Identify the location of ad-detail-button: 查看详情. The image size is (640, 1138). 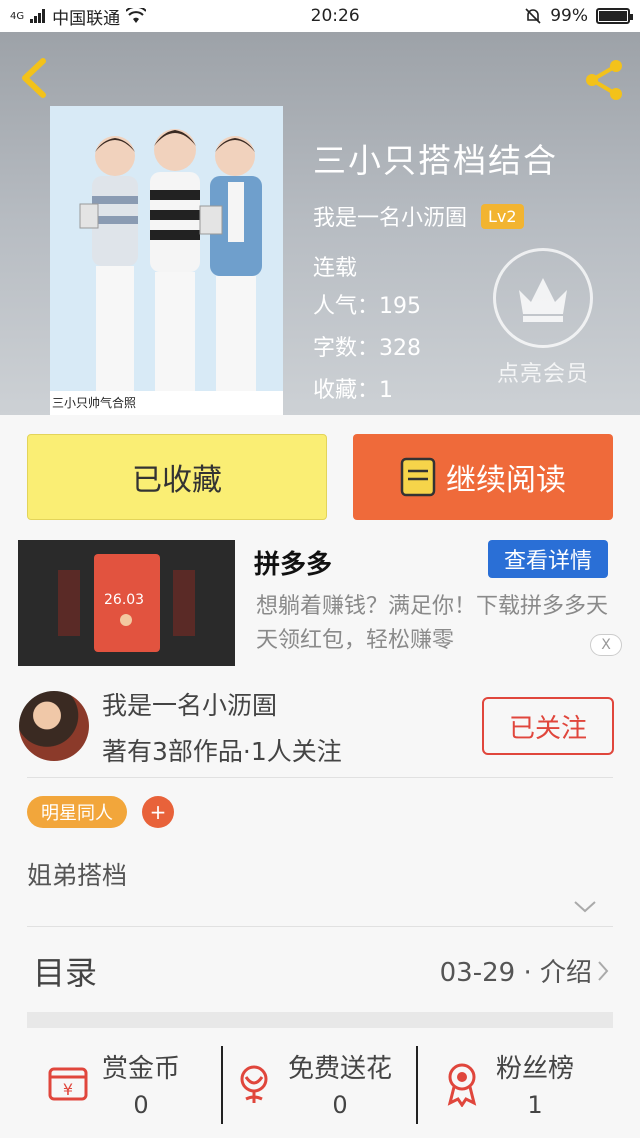
(548, 559).